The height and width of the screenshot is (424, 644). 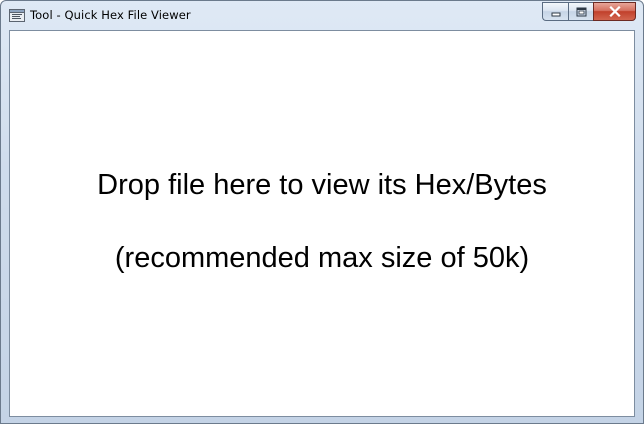 What do you see at coordinates (322, 185) in the screenshot?
I see `drop-instruction-text: Drop file here to view its Hex/Bytes` at bounding box center [322, 185].